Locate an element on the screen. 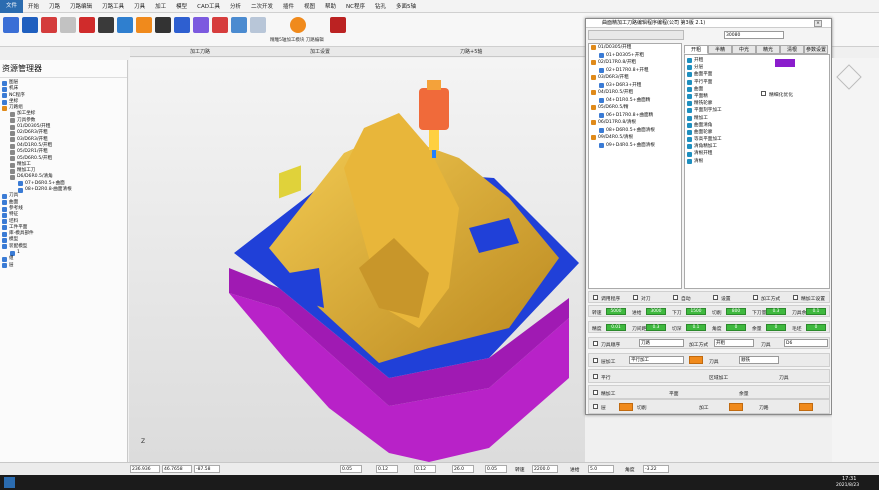 This screenshot has height=490, width=879. view-cube-icon is located at coordinates (849, 77).